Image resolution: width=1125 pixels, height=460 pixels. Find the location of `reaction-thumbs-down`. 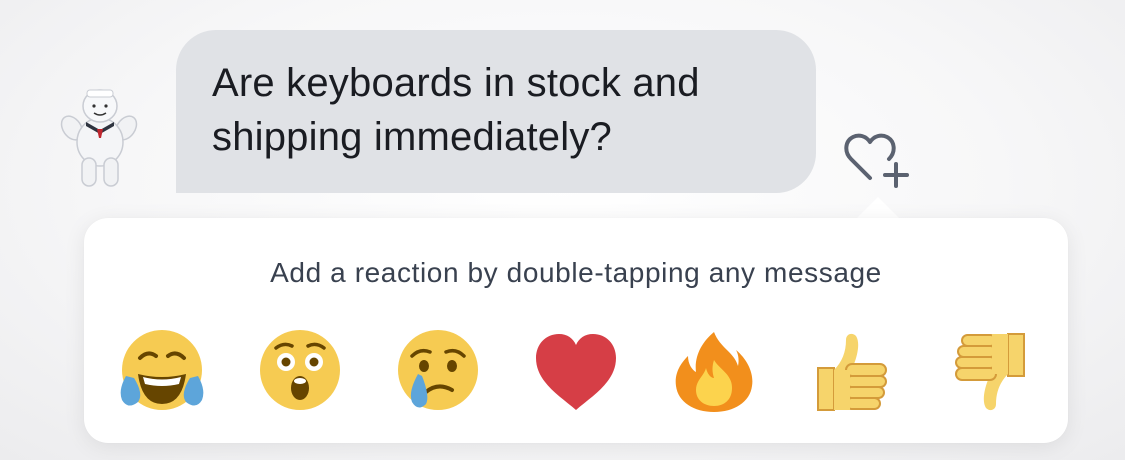

reaction-thumbs-down is located at coordinates (990, 372).